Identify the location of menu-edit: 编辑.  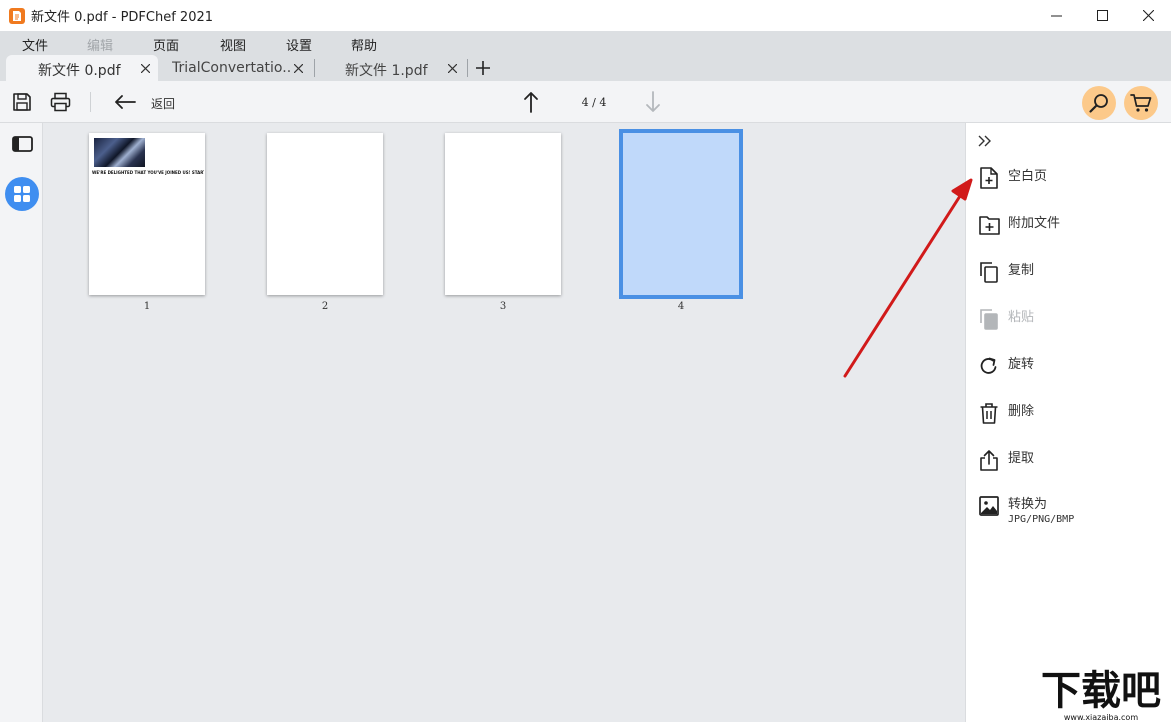
(100, 44).